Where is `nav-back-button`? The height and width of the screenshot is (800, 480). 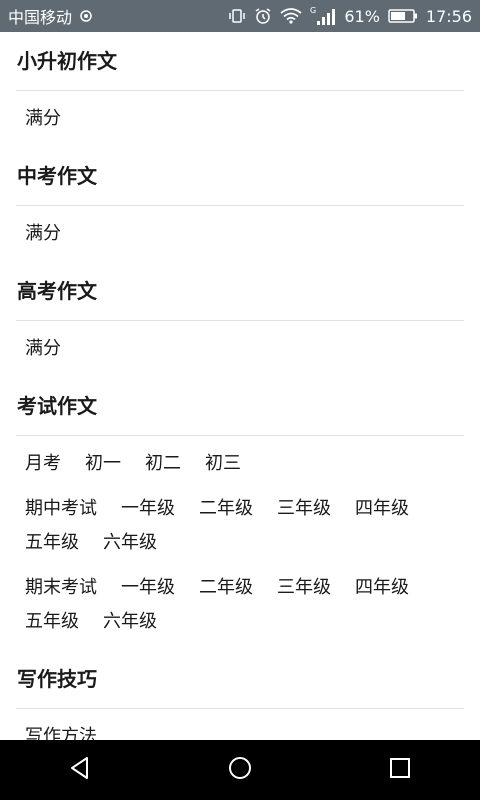
nav-back-button is located at coordinates (80, 770).